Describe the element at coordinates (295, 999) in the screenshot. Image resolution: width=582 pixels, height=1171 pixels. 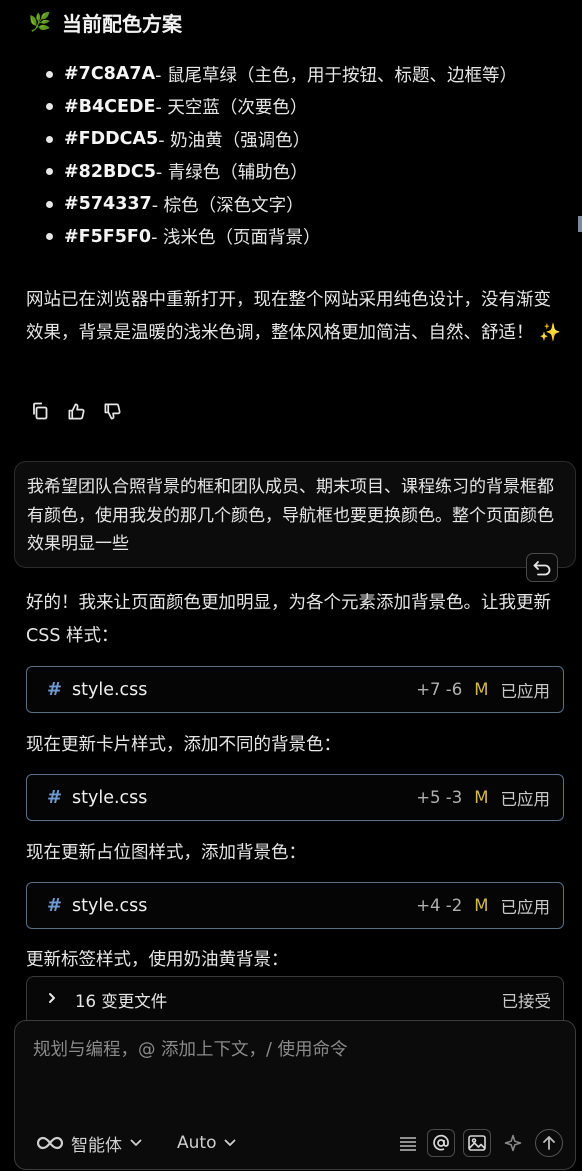
I see `changed-files-bar: 16 变更文件 已接受` at that location.